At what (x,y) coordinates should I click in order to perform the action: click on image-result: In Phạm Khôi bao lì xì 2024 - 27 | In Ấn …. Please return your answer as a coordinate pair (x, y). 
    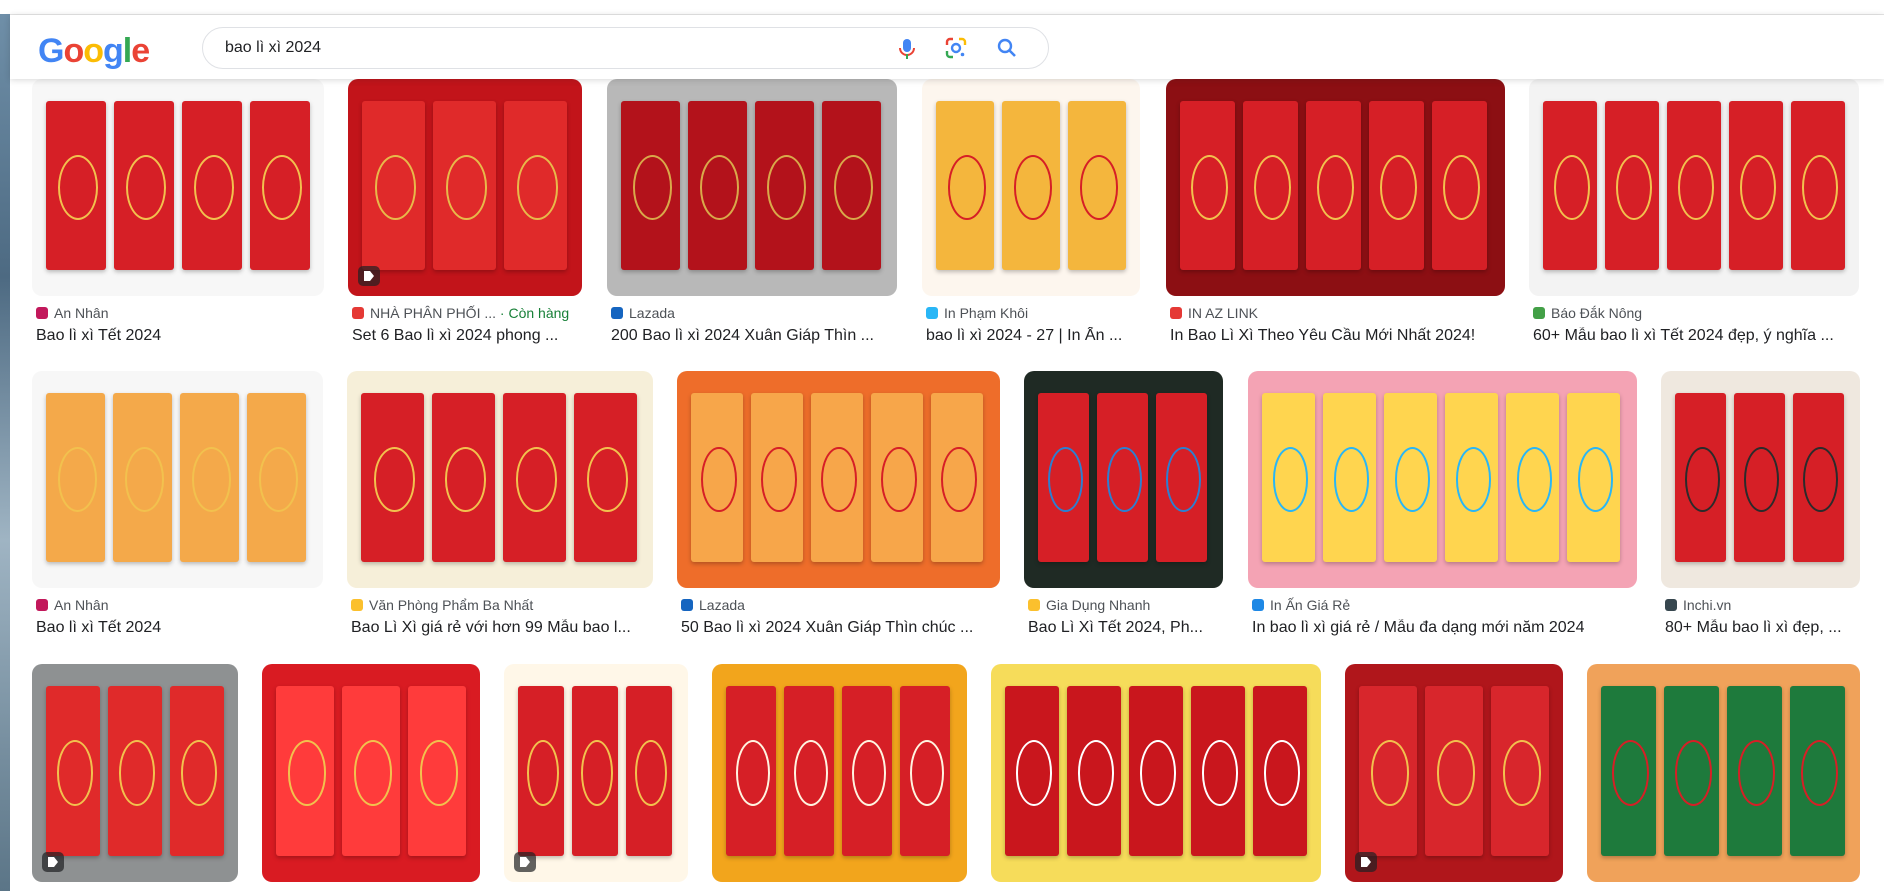
    Looking at the image, I should click on (1031, 218).